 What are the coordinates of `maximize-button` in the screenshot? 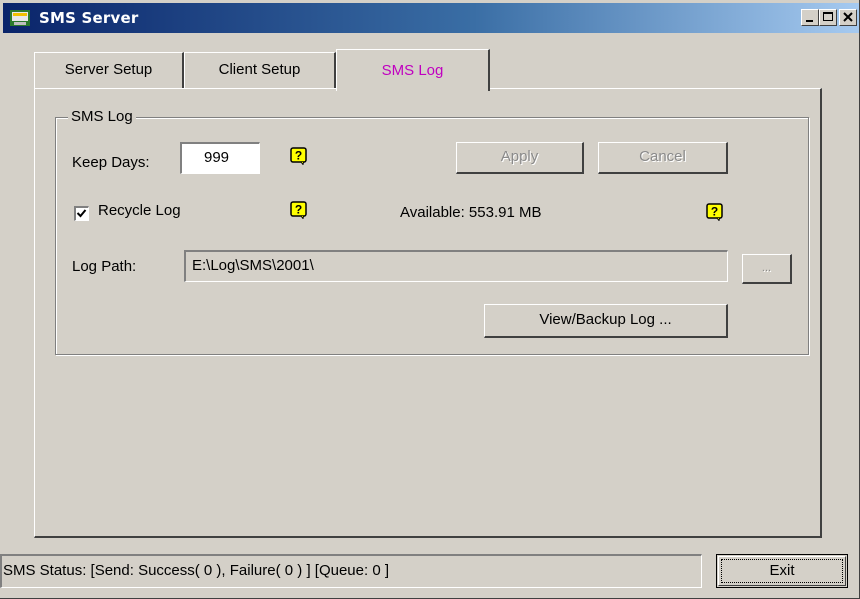 It's located at (828, 17).